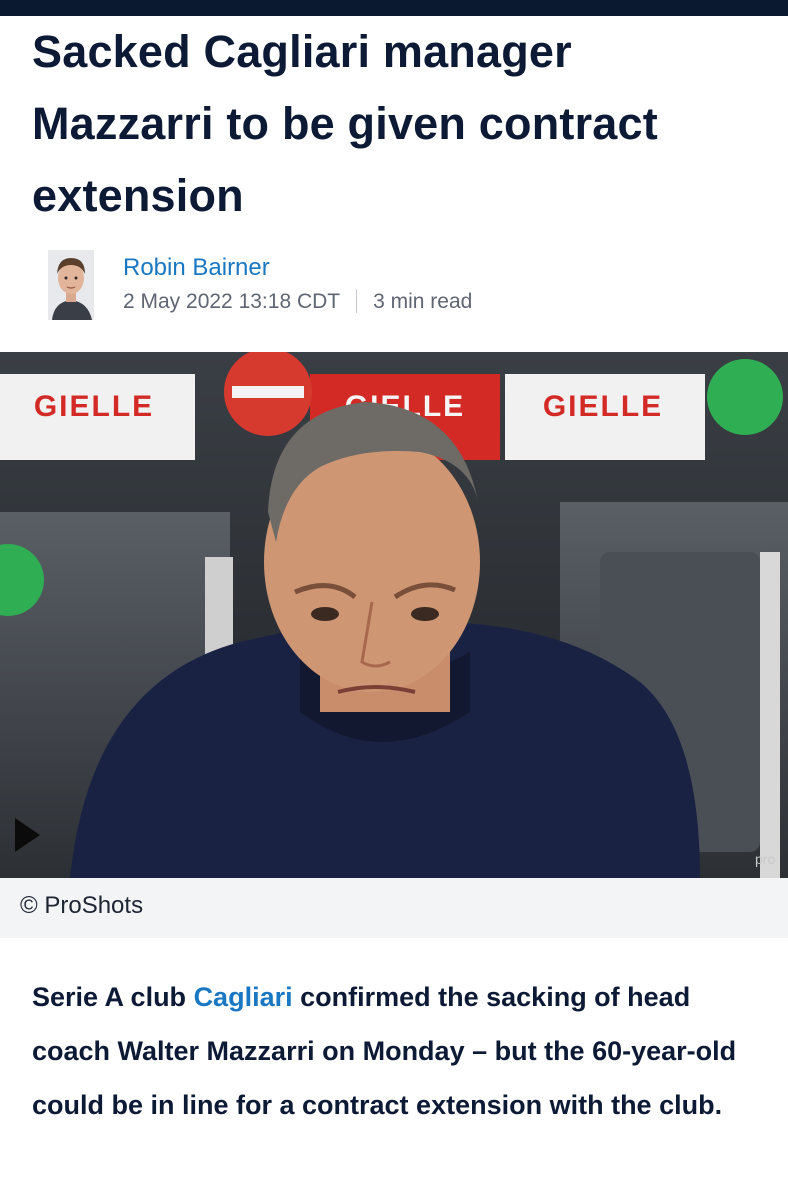 This screenshot has height=1200, width=788. Describe the element at coordinates (357, 301) in the screenshot. I see `meta-divider` at that location.